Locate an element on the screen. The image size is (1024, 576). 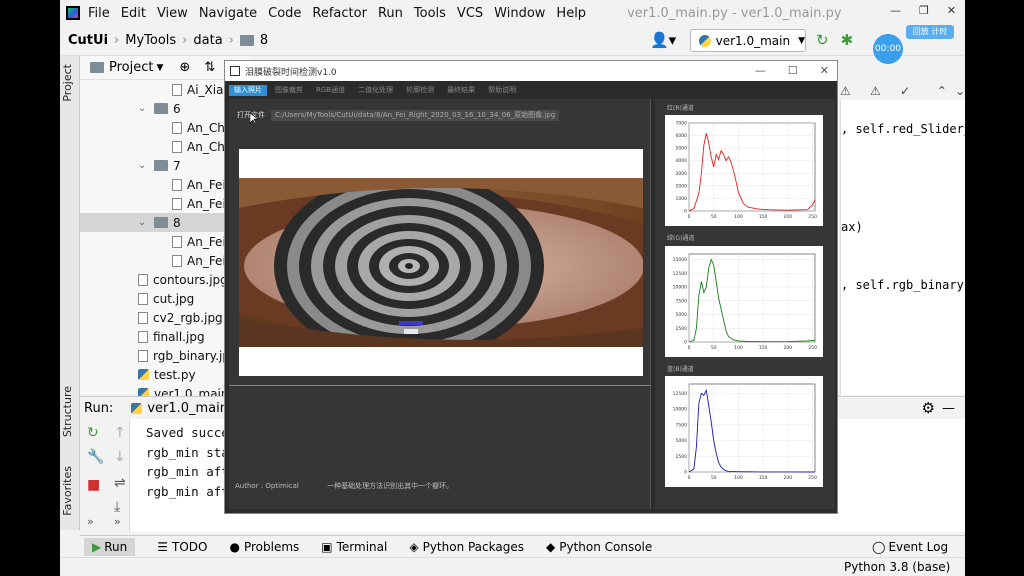
project-title: Project is located at coordinates (131, 67).